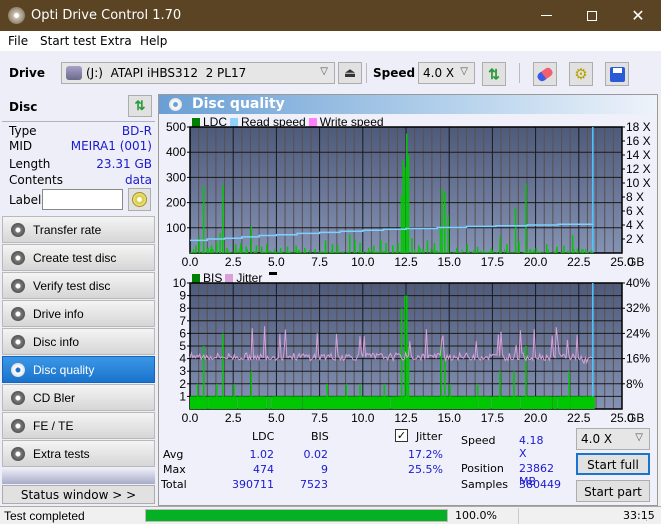 This screenshot has height=524, width=661. What do you see at coordinates (54, 398) in the screenshot?
I see `nav-label: CD Bler` at bounding box center [54, 398].